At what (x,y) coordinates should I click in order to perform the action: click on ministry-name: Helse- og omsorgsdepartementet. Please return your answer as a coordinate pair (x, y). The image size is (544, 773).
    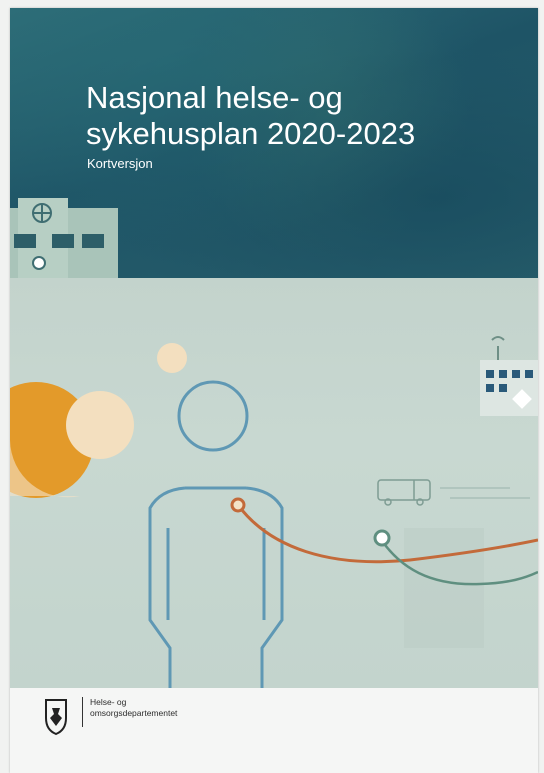
    Looking at the image, I should click on (133, 708).